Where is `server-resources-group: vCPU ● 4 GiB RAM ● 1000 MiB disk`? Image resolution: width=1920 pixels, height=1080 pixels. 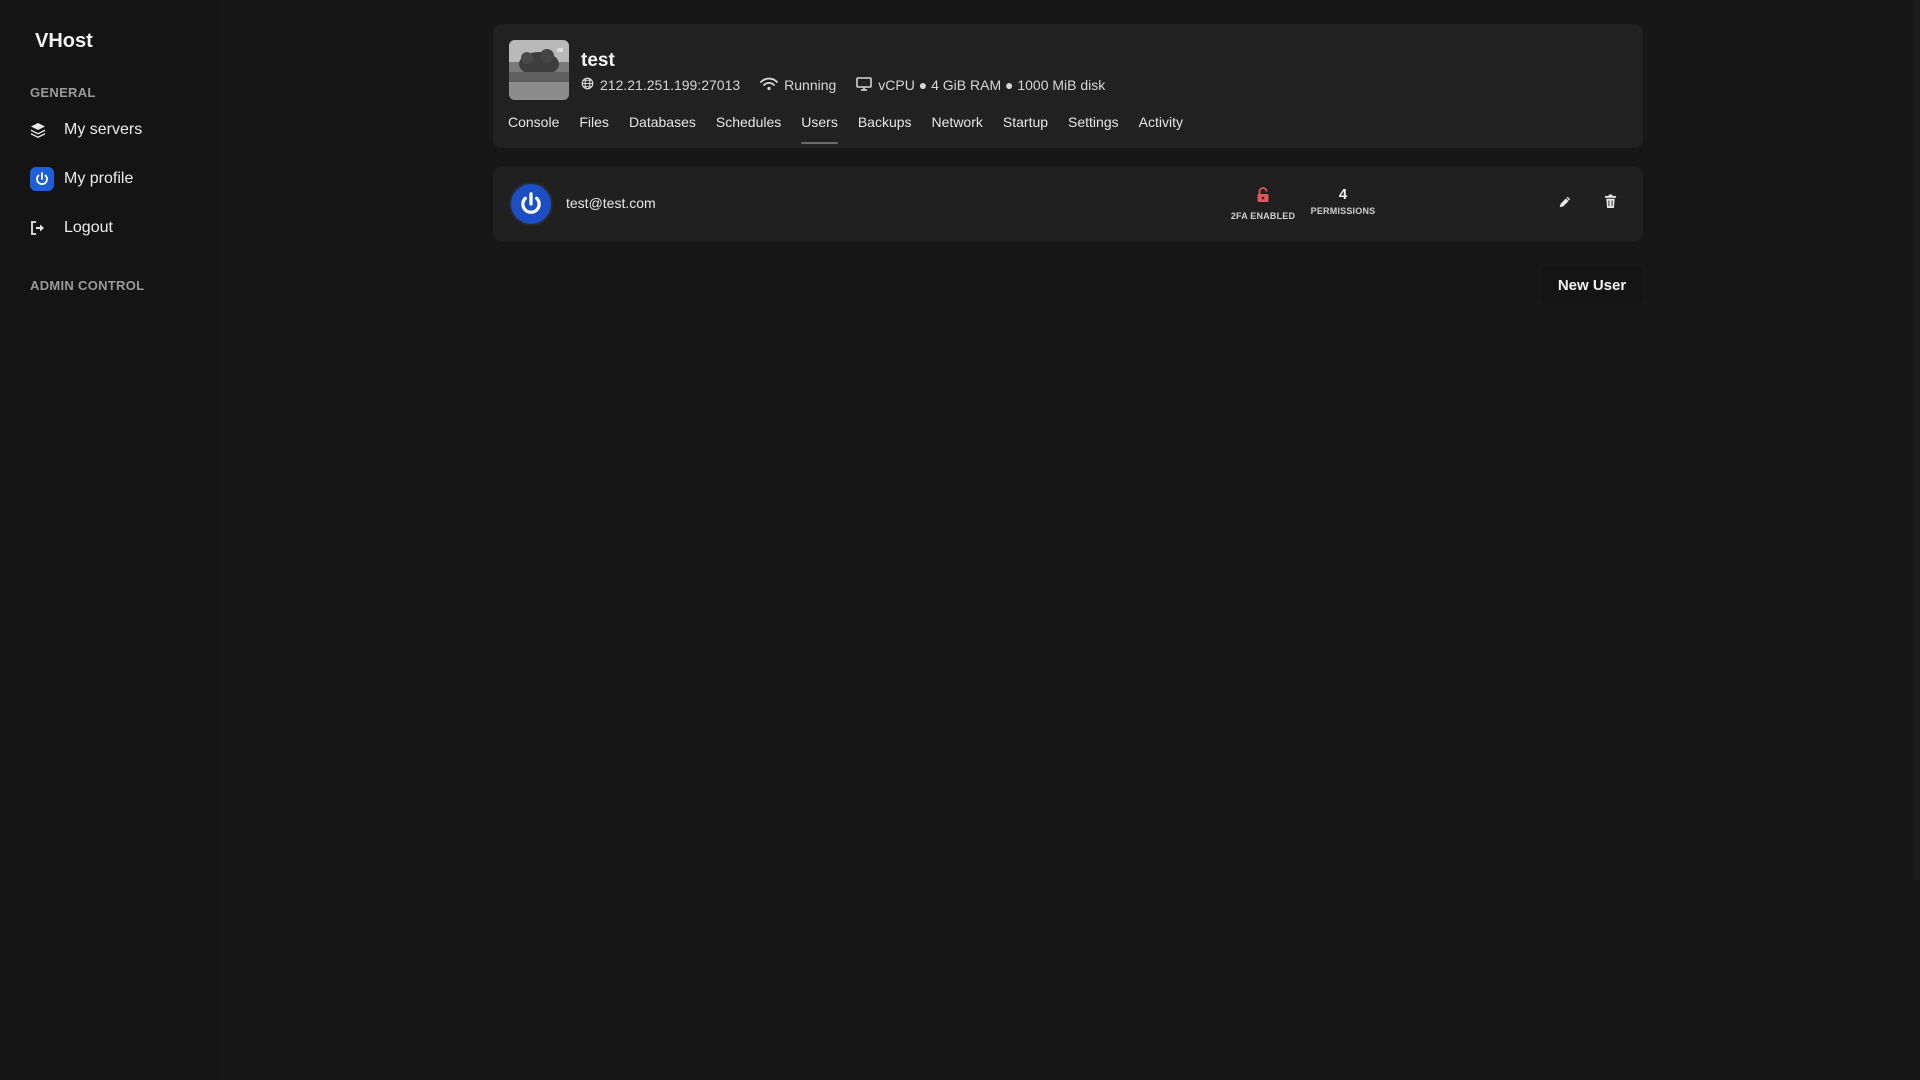 server-resources-group: vCPU ● 4 GiB RAM ● 1000 MiB disk is located at coordinates (981, 85).